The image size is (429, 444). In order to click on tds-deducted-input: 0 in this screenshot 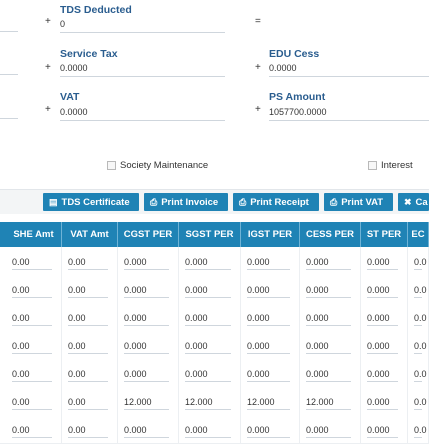, I will do `click(142, 26)`.